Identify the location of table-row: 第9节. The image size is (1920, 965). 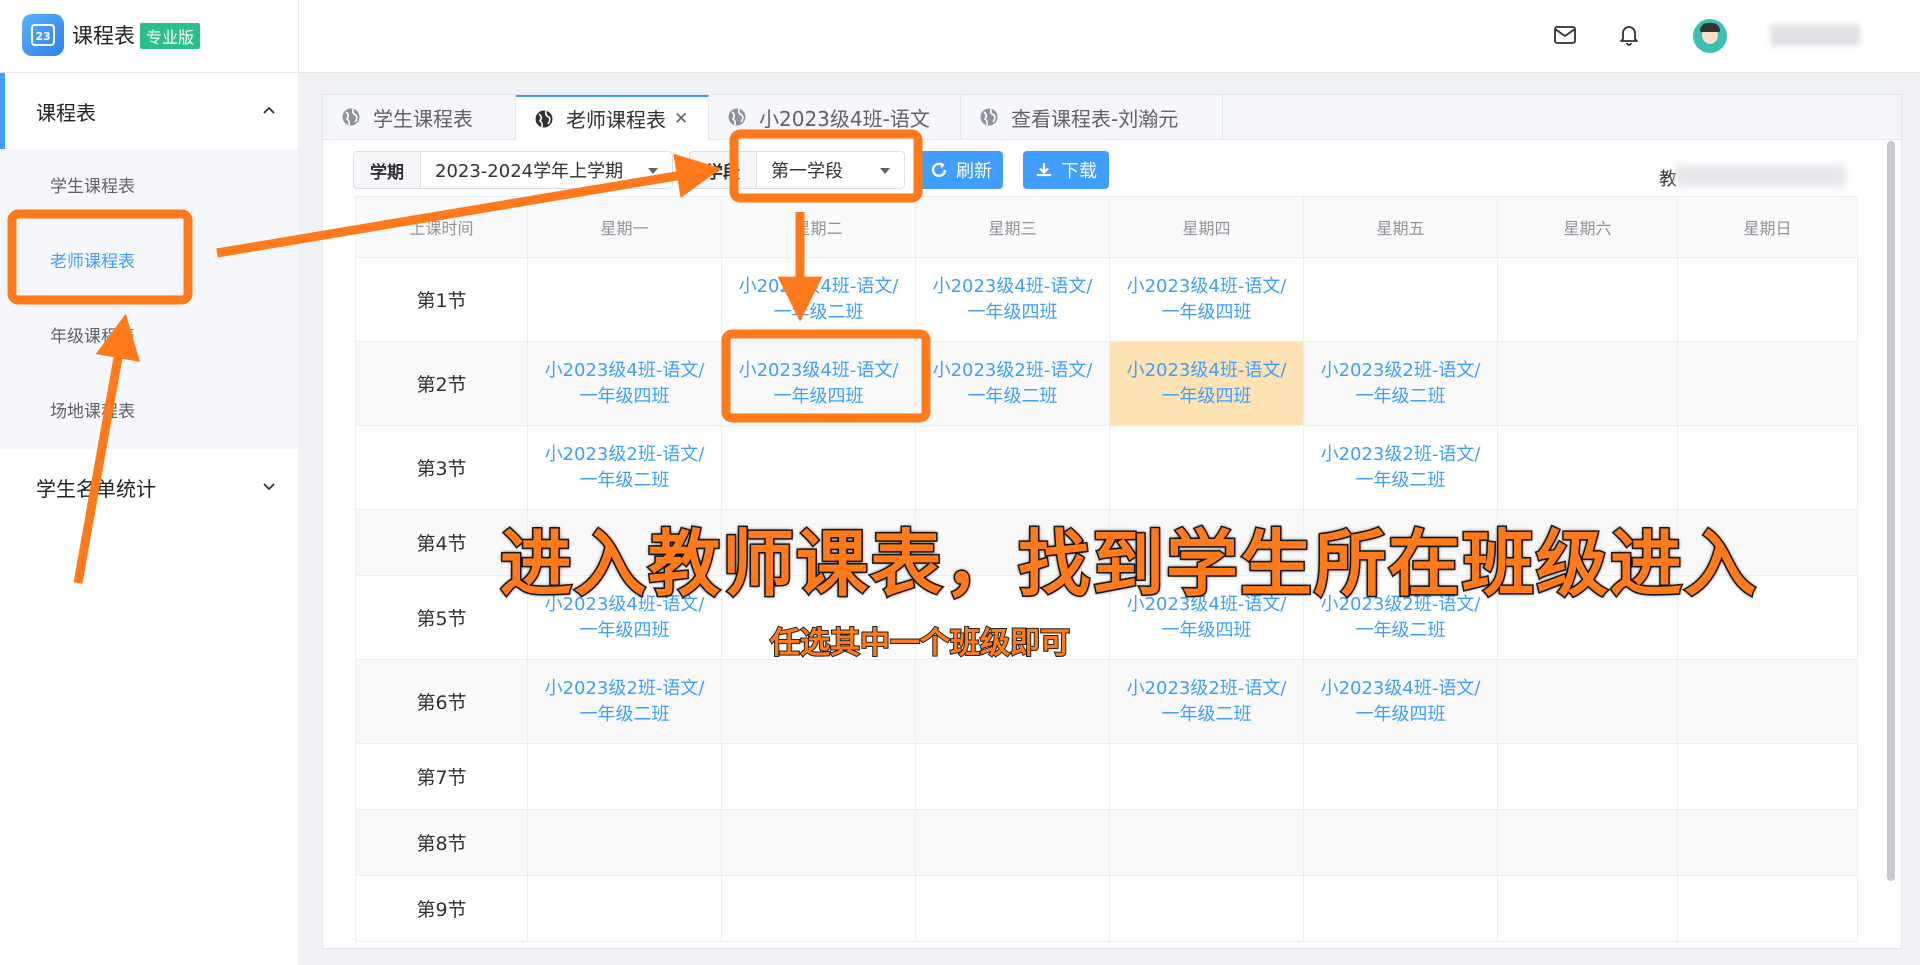
(1106, 908).